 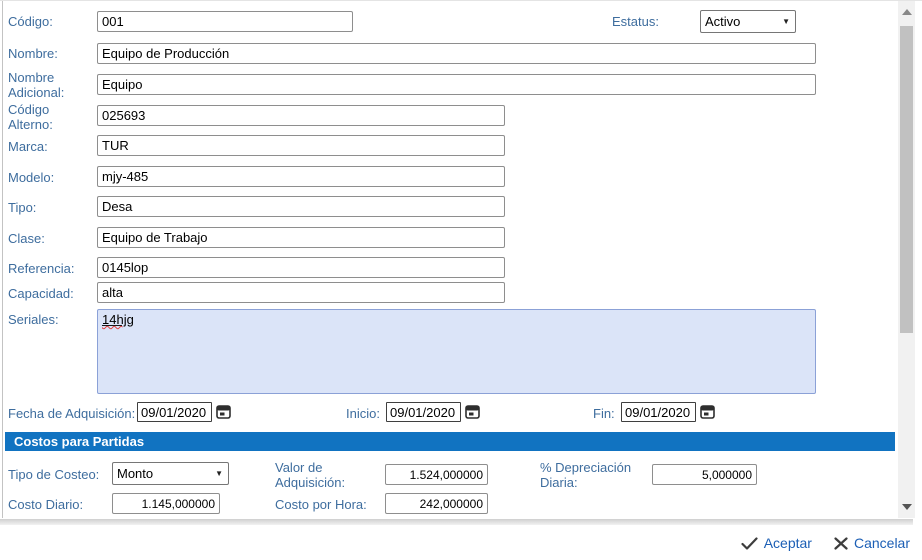 I want to click on costos-section-header: Costos para Partidas, so click(x=450, y=441).